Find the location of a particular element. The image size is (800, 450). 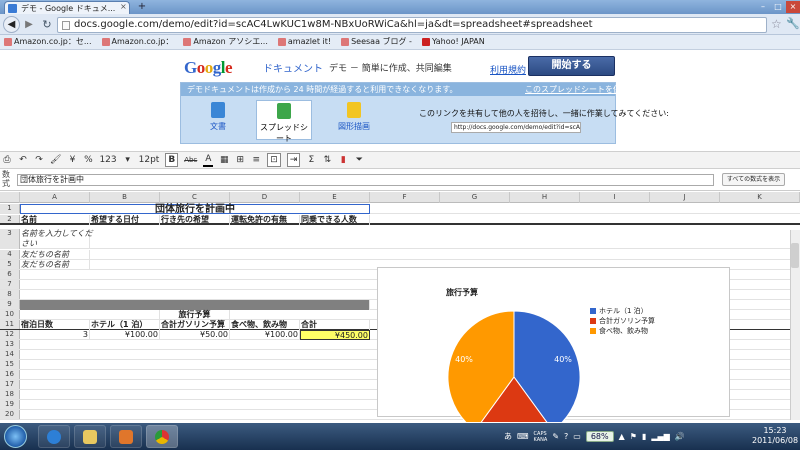

header-cell: 合計 is located at coordinates (335, 325).